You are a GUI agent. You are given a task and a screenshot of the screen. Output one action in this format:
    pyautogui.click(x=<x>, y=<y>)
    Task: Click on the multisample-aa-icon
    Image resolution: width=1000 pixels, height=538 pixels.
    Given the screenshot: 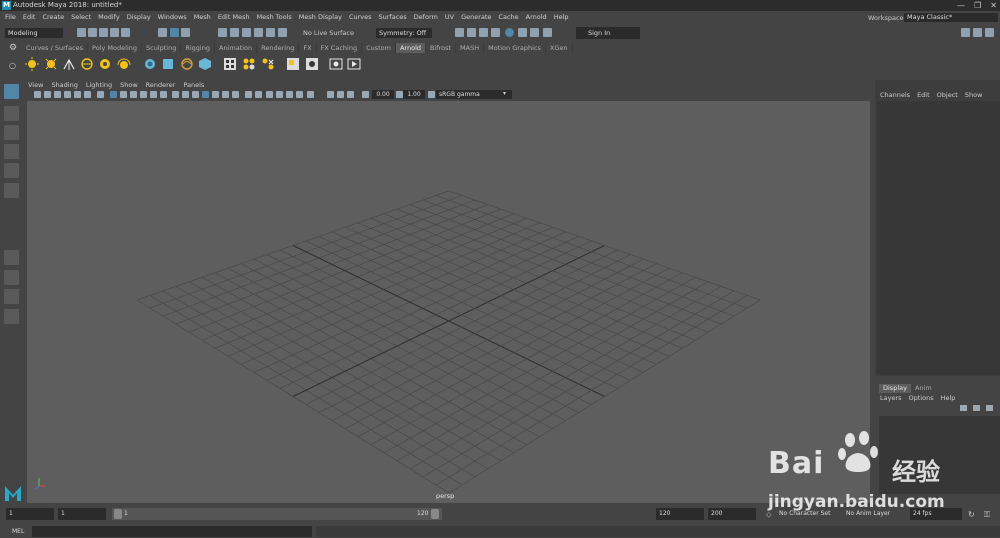 What is the action you would take?
    pyautogui.click(x=269, y=94)
    